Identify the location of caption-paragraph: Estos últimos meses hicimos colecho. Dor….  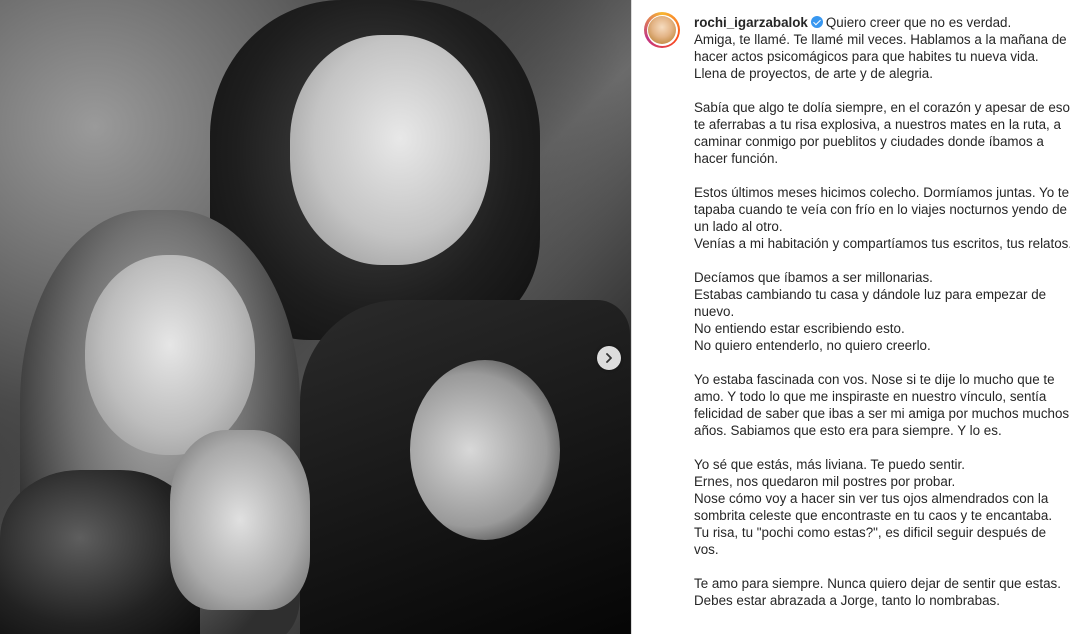
(882, 218).